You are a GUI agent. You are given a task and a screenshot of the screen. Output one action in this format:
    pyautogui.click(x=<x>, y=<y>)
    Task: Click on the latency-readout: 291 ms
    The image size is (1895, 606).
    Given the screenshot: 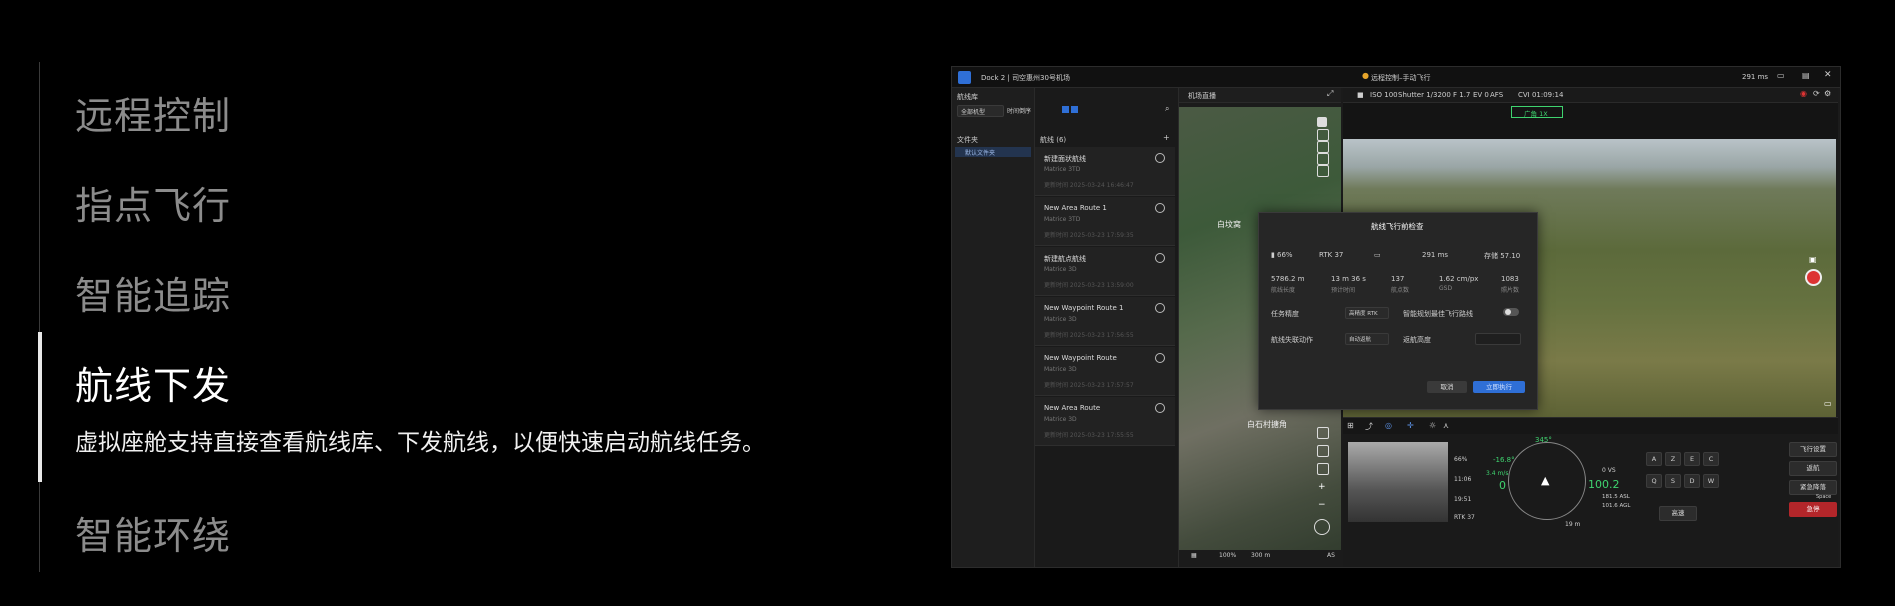 What is the action you would take?
    pyautogui.click(x=1755, y=77)
    